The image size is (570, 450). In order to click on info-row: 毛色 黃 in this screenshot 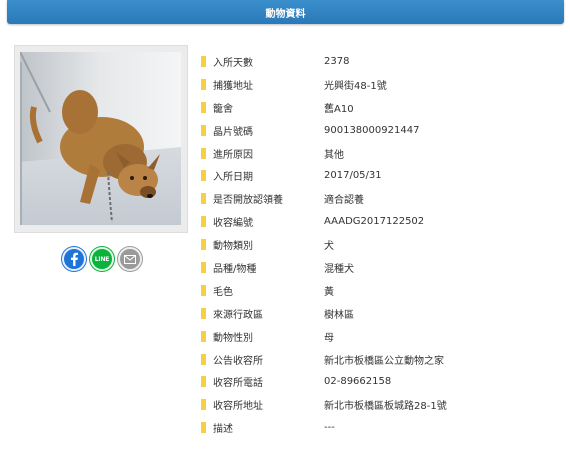, I will do `click(324, 290)`.